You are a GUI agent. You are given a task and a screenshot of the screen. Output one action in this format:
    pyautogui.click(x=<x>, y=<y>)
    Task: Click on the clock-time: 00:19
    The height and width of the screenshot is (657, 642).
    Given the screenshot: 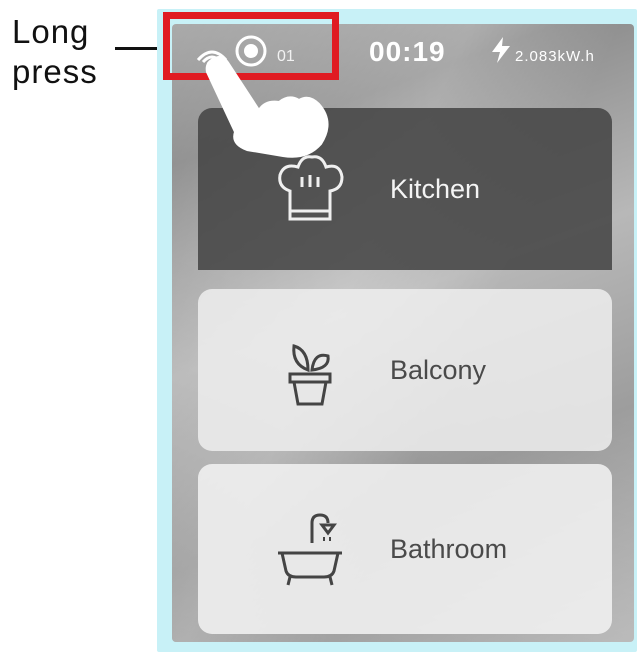 What is the action you would take?
    pyautogui.click(x=407, y=51)
    